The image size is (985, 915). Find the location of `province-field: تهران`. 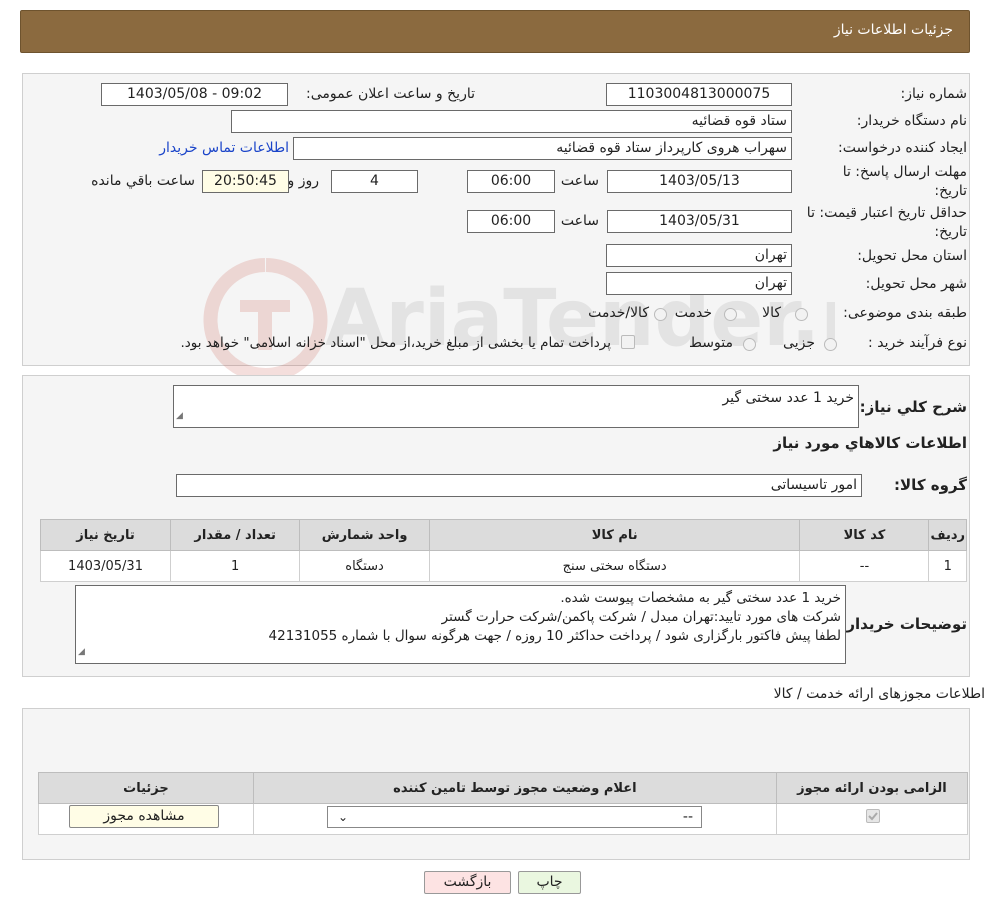

province-field: تهران is located at coordinates (699, 255).